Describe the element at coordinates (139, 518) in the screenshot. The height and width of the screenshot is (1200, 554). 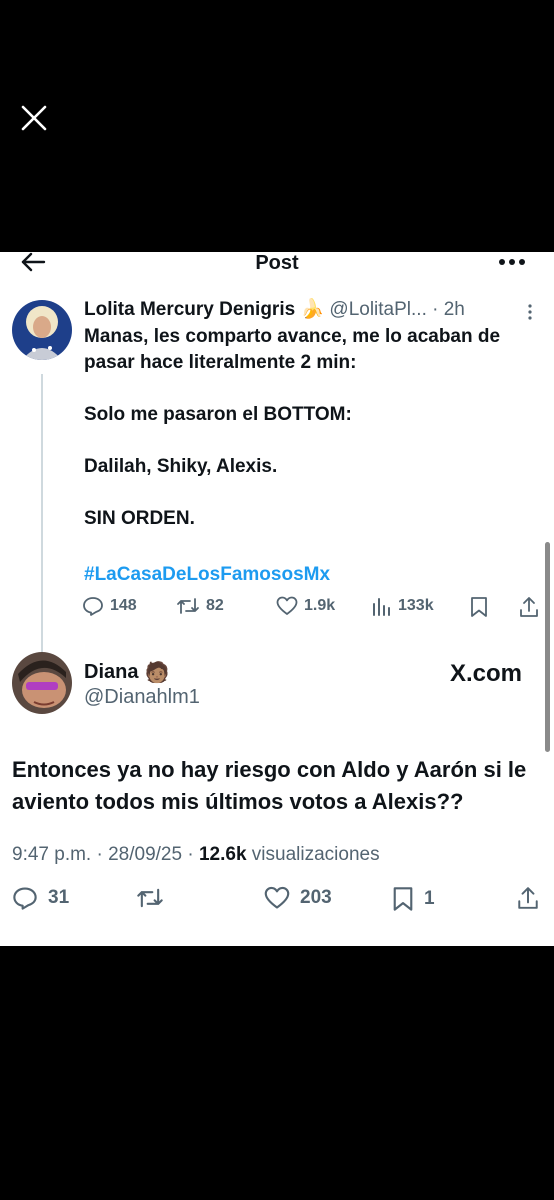
I see `tweet-line: SIN ORDEN.` at that location.